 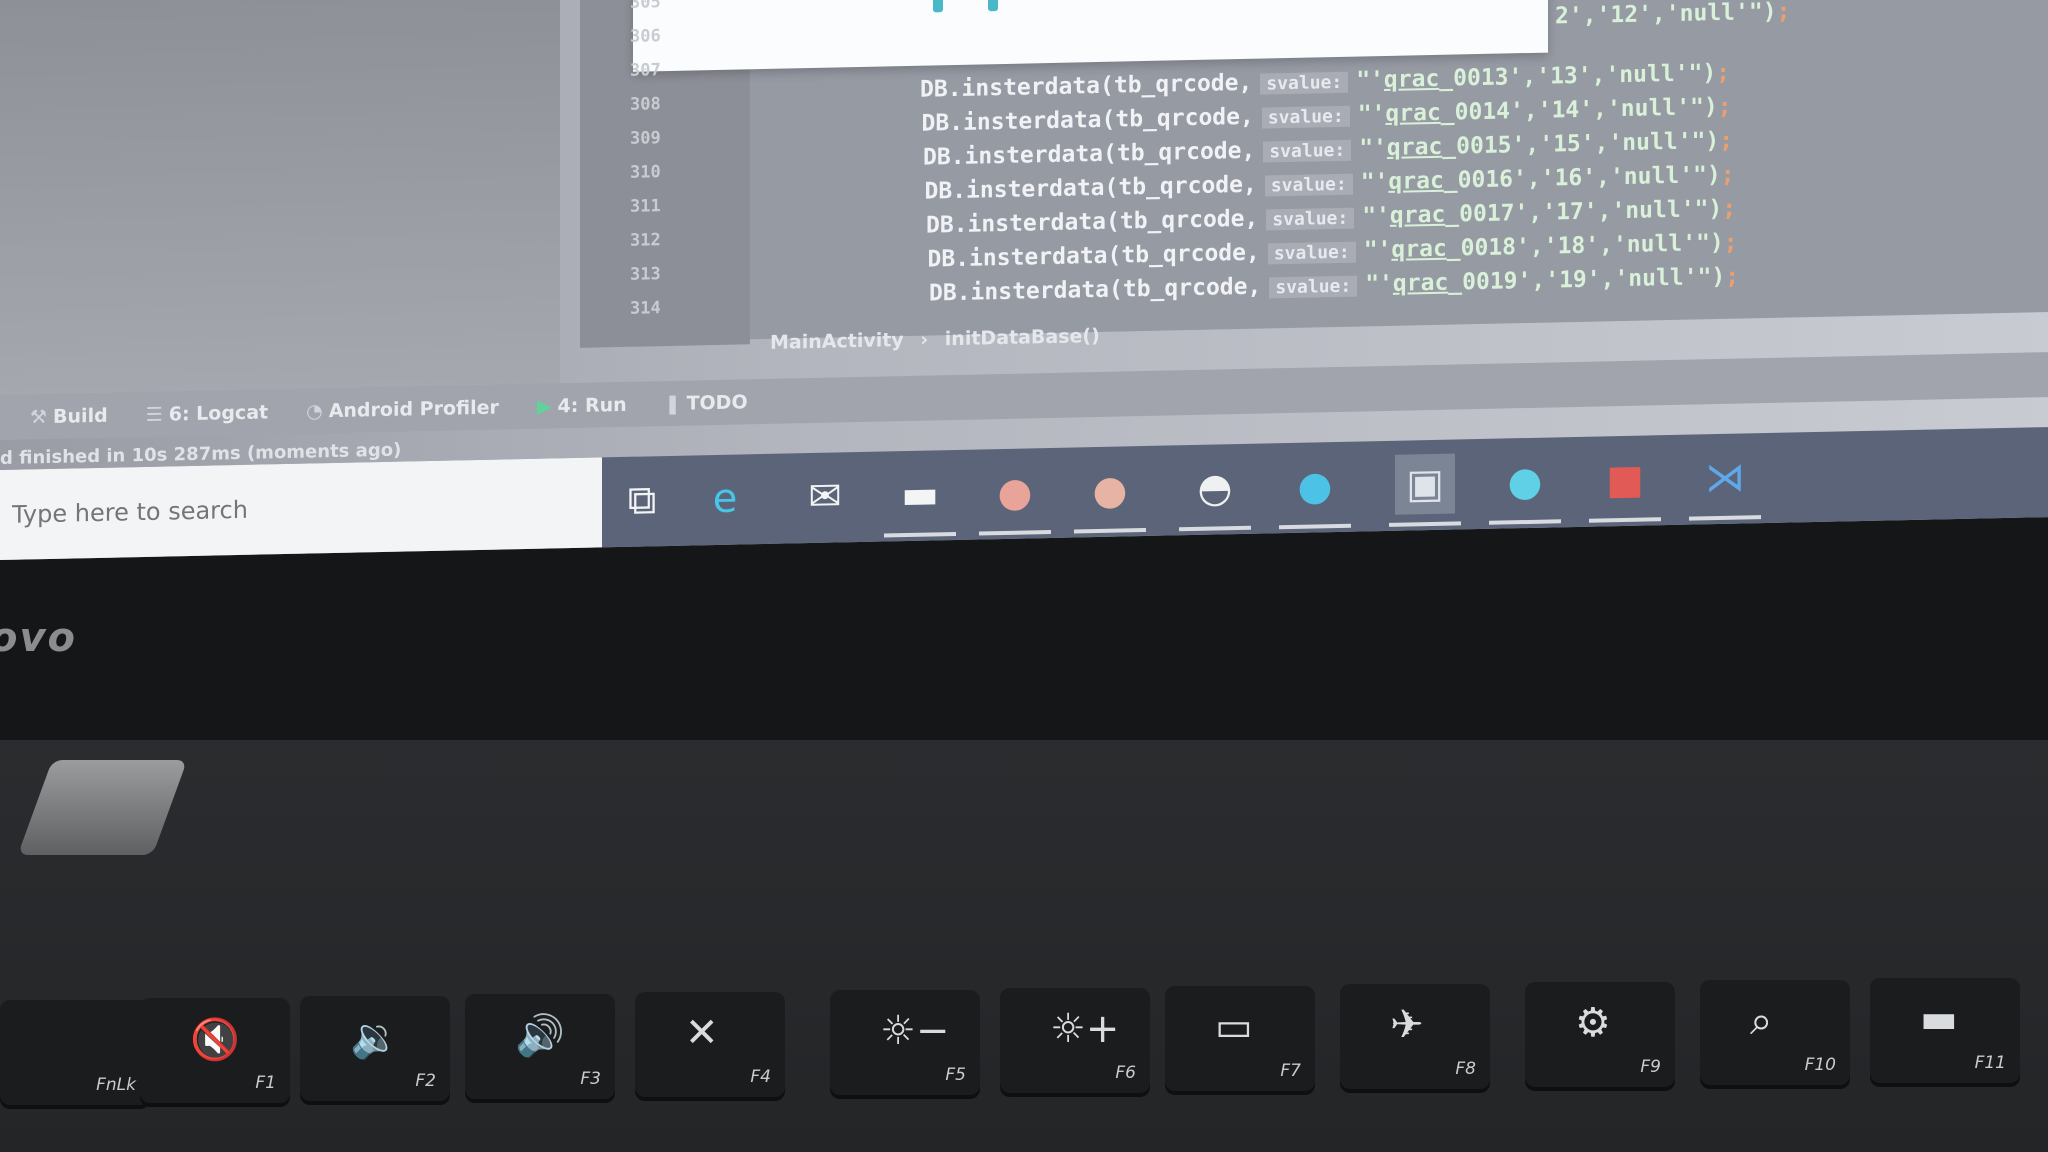 What do you see at coordinates (590, 1079) in the screenshot?
I see `key-label: F3` at bounding box center [590, 1079].